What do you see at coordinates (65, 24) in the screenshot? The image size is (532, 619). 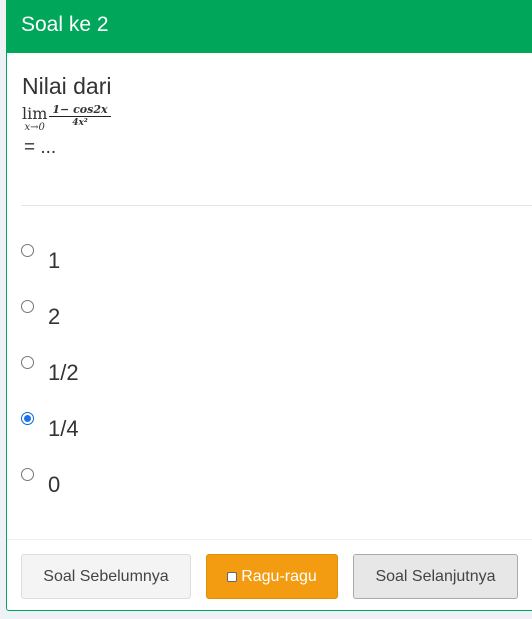 I see `question-title: Soal ke 2` at bounding box center [65, 24].